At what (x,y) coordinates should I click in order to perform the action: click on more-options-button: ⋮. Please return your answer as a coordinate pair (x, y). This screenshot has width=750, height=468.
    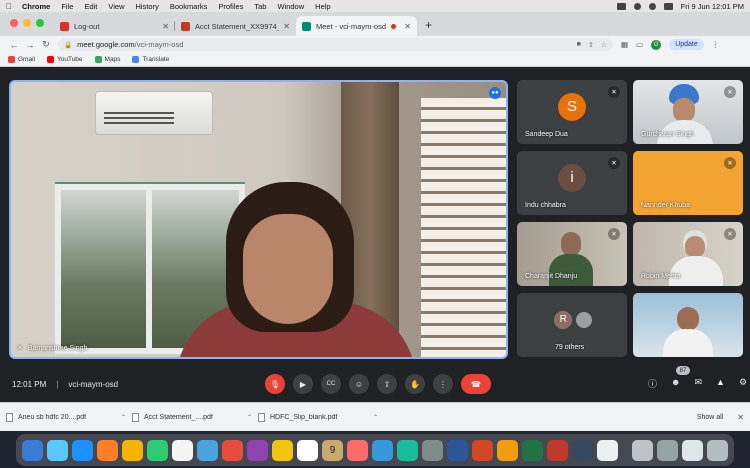
    Looking at the image, I should click on (443, 384).